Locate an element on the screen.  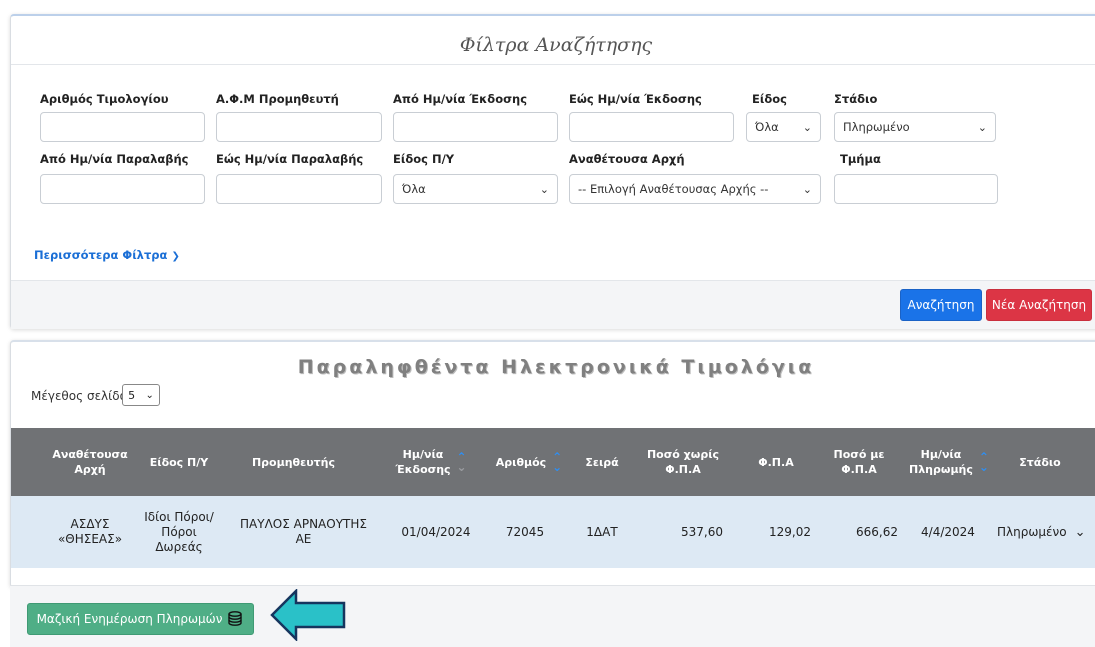
cell-stage-value: Πληρωμένο is located at coordinates (1032, 531).